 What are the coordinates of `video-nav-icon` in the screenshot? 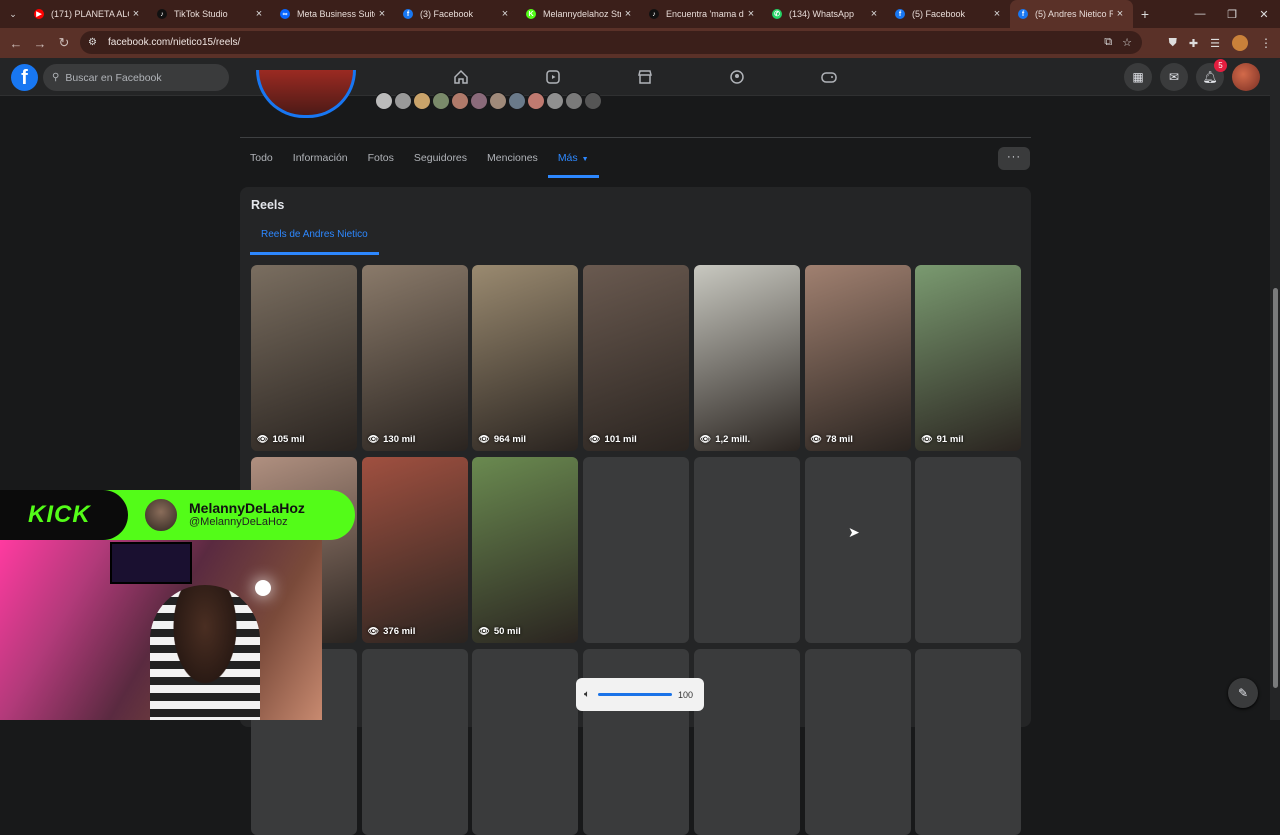 It's located at (553, 77).